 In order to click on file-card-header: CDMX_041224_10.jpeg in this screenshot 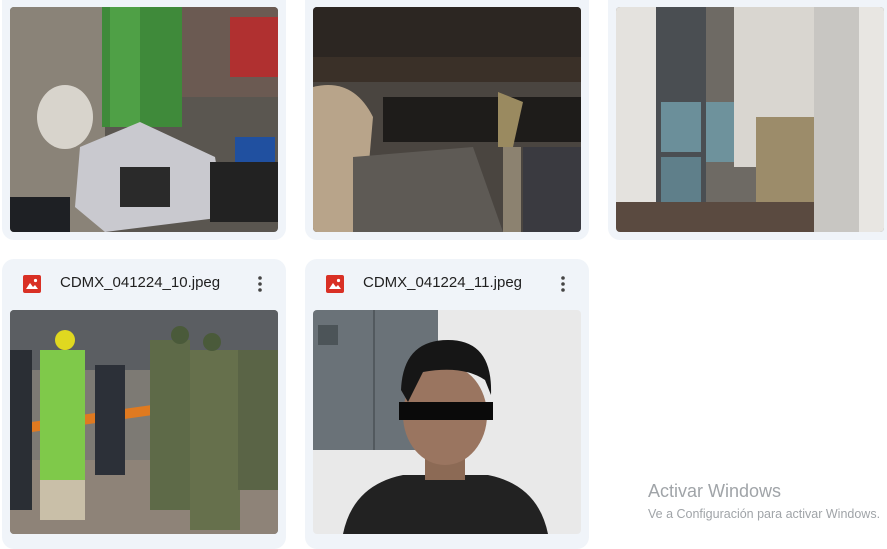, I will do `click(144, 284)`.